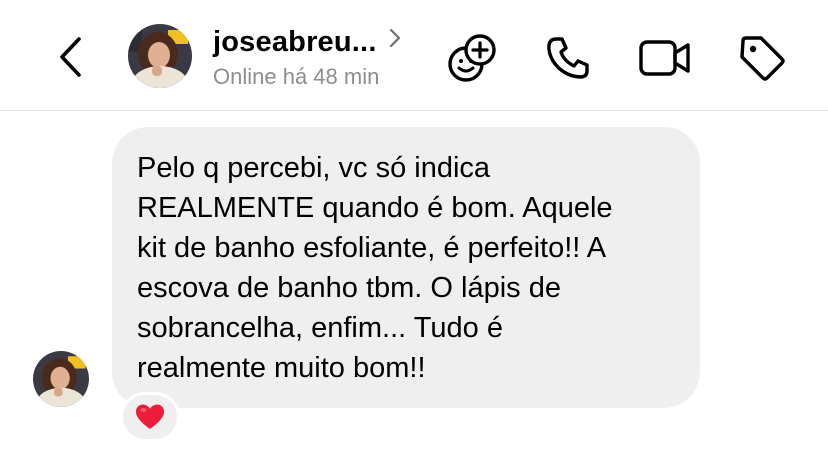 This screenshot has width=828, height=457. I want to click on heart-icon, so click(150, 416).